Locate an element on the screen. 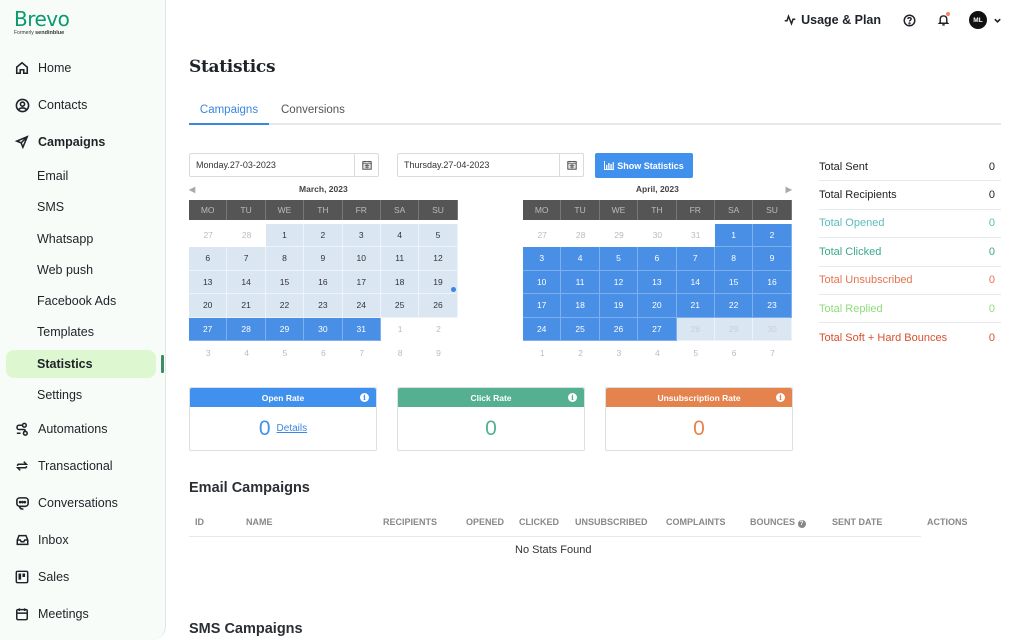  column-header-id: ID is located at coordinates (199, 522).